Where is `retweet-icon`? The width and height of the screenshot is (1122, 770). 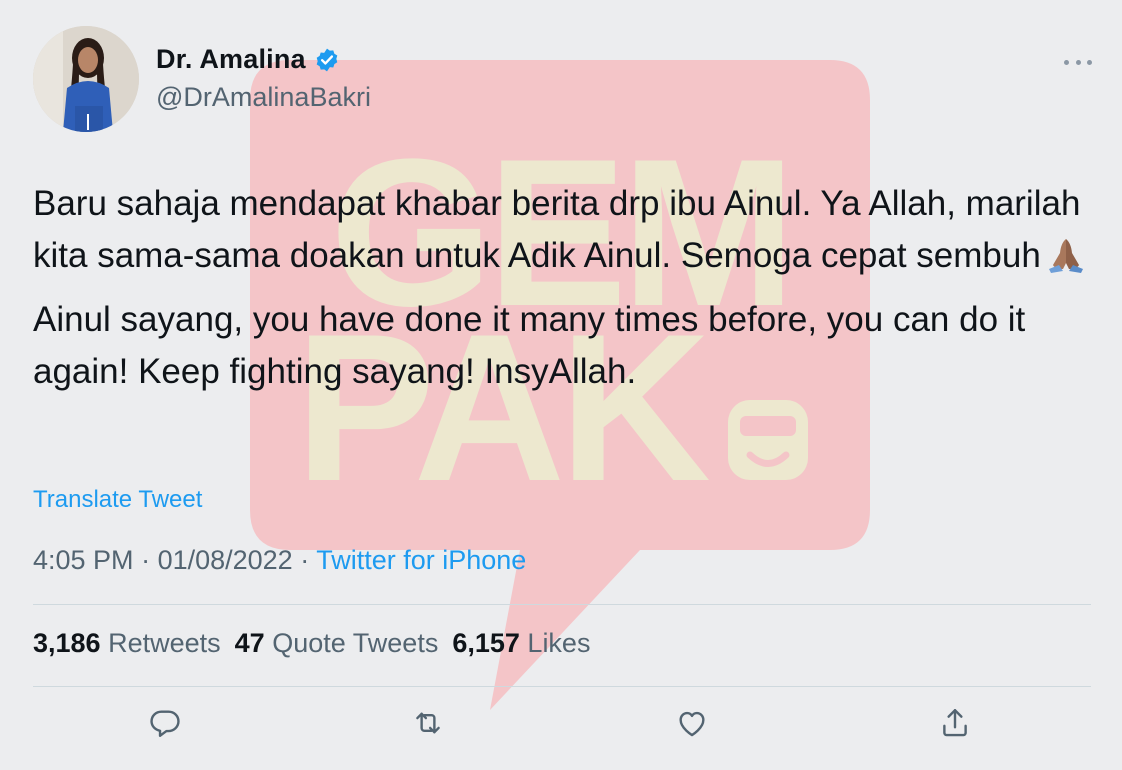 retweet-icon is located at coordinates (428, 723).